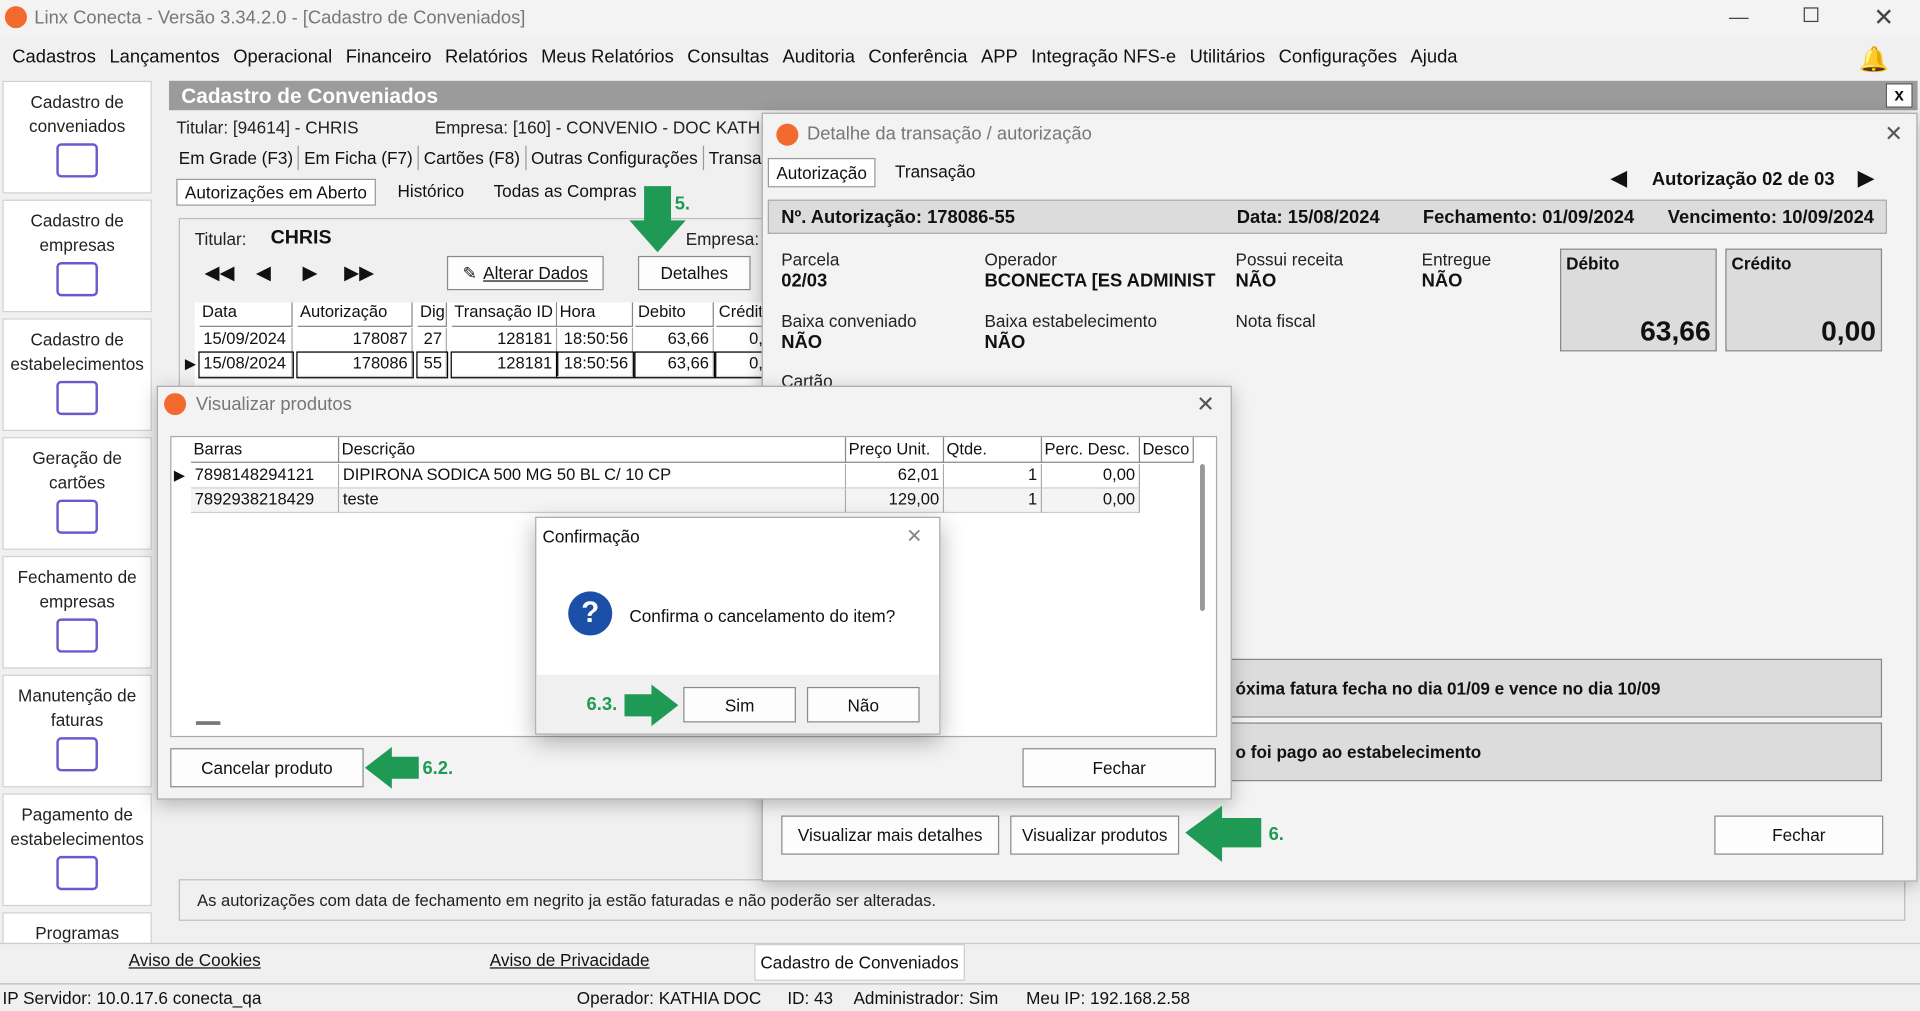 Image resolution: width=1920 pixels, height=1011 pixels. I want to click on sidebar-item-1: Cadastro de empresas, so click(77, 256).